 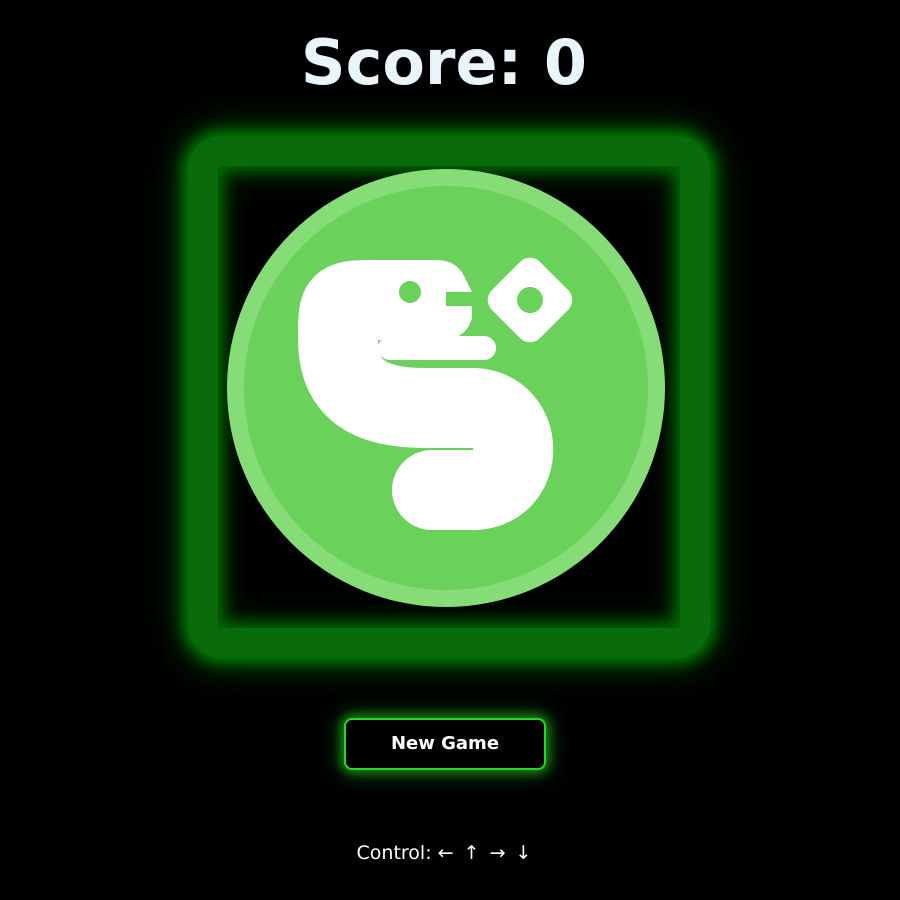 I want to click on score-display: Score: 0, so click(x=444, y=62).